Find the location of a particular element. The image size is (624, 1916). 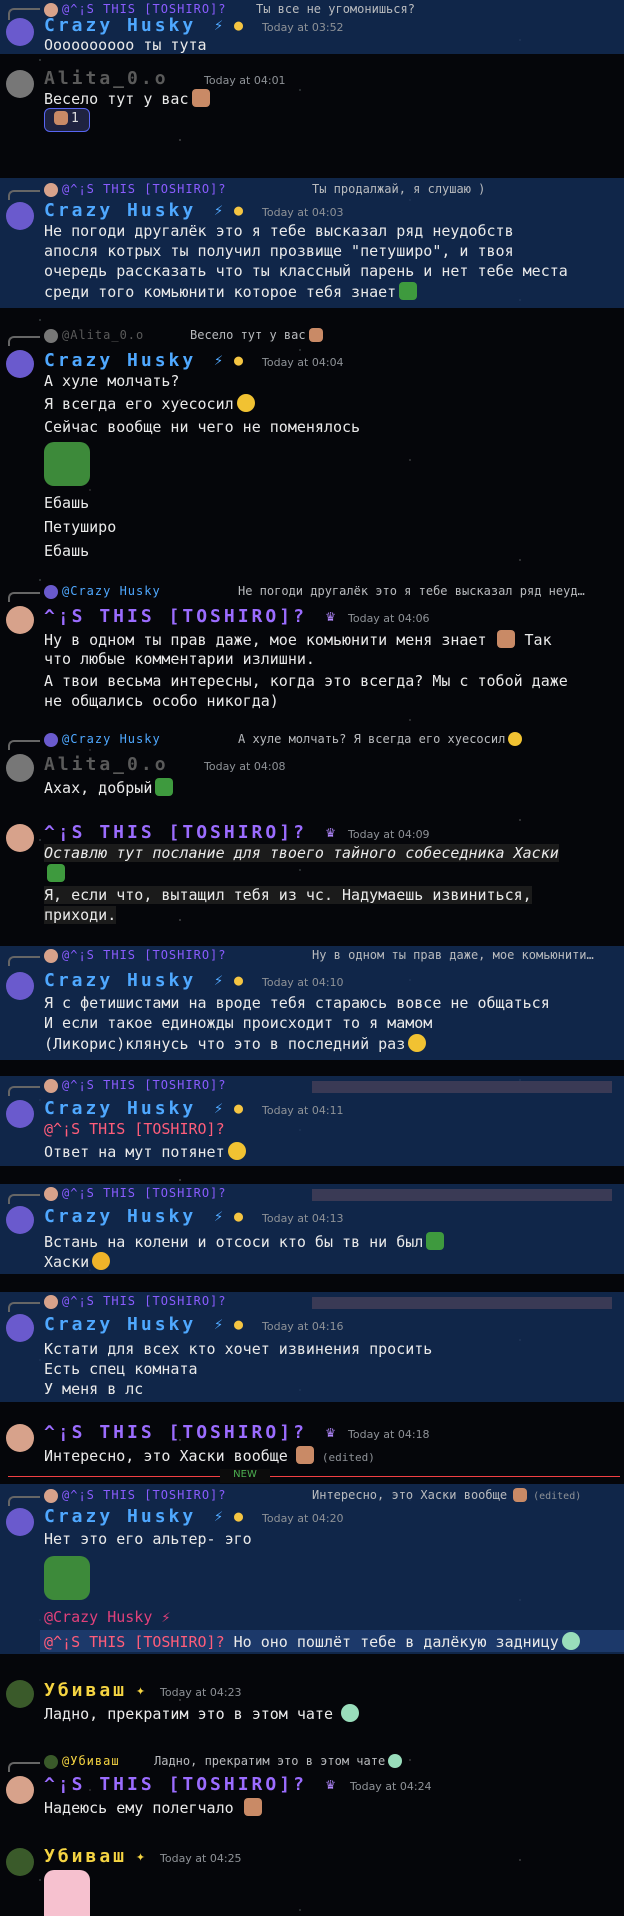

reply-preview: @Alita_0.o Весело тут у вас is located at coordinates (312, 336).